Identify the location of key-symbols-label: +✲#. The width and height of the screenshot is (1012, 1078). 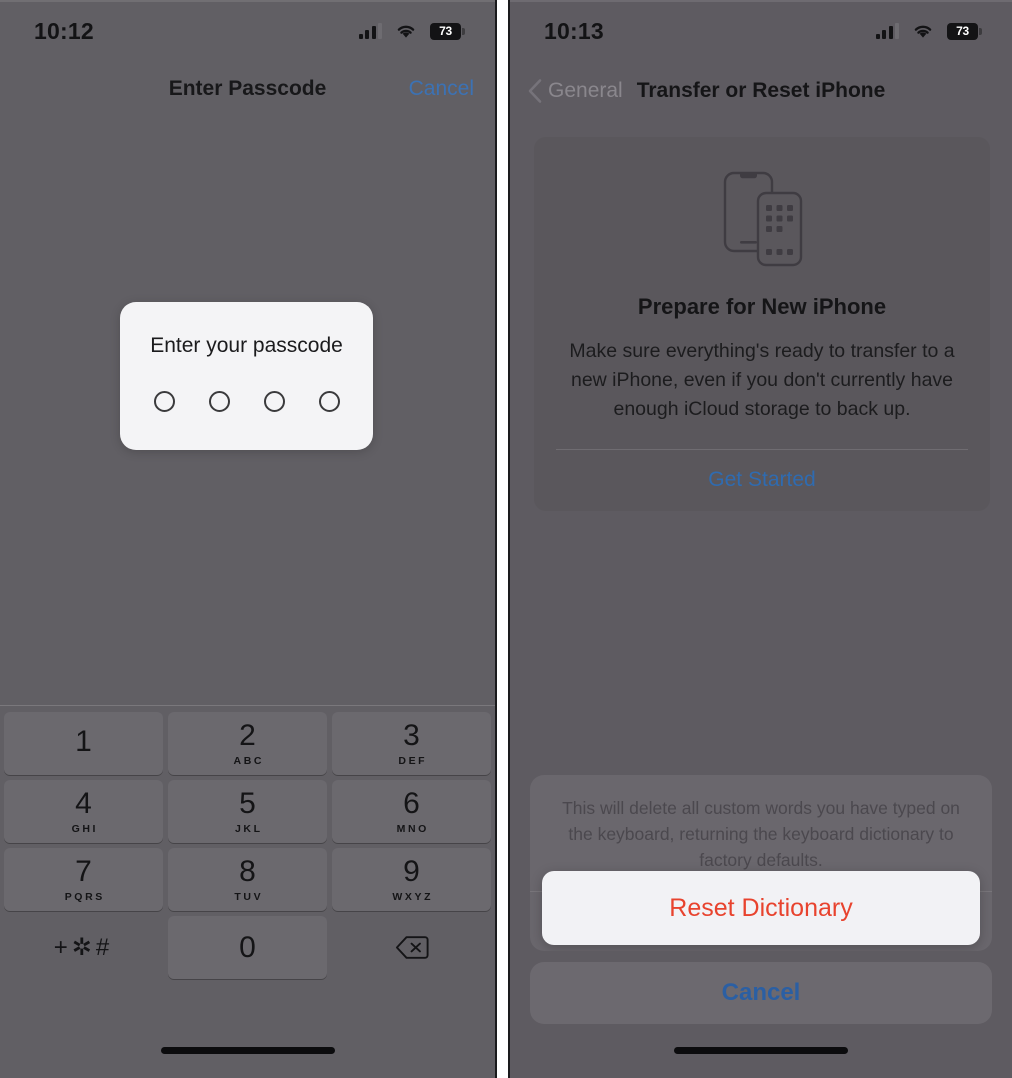
(83, 947).